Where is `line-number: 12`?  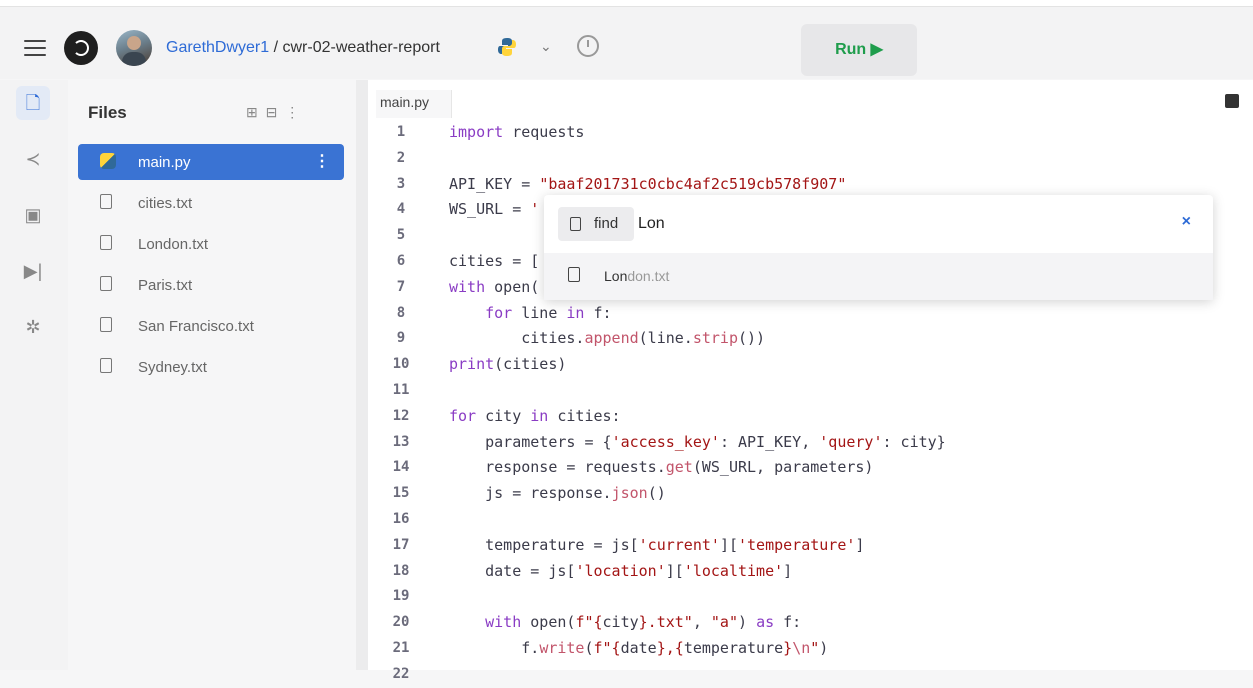
line-number: 12 is located at coordinates (401, 415).